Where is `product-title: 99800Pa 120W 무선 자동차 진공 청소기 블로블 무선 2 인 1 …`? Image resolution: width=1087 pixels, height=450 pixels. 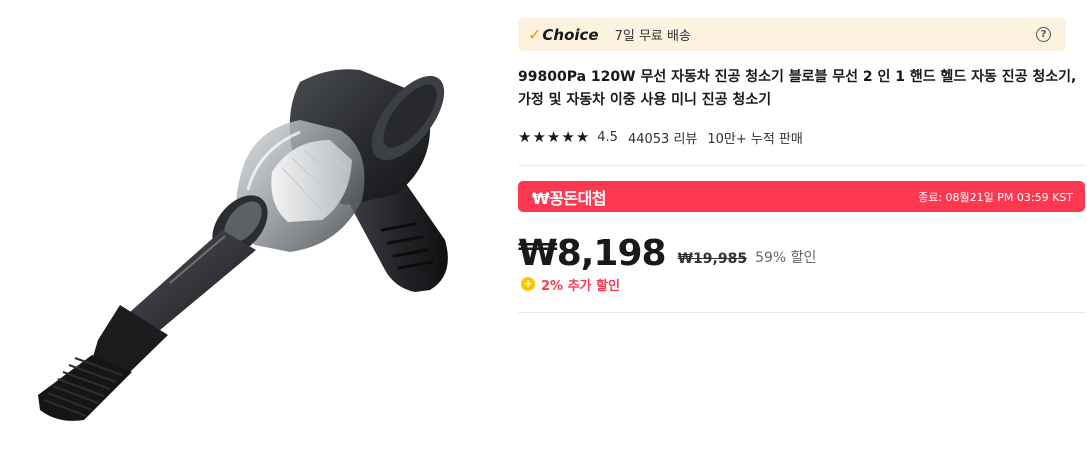
product-title: 99800Pa 120W 무선 자동차 진공 청소기 블로블 무선 2 인 1 … is located at coordinates (797, 88).